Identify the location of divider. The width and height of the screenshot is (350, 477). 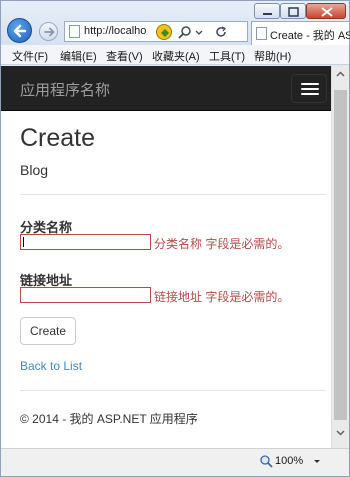
(173, 194).